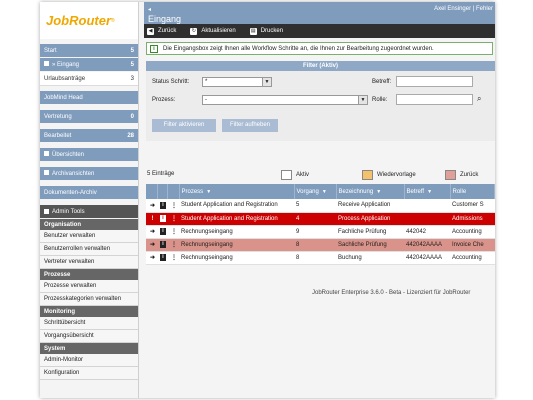 The image size is (533, 400). What do you see at coordinates (89, 311) in the screenshot?
I see `section-title: Monitoring` at bounding box center [89, 311].